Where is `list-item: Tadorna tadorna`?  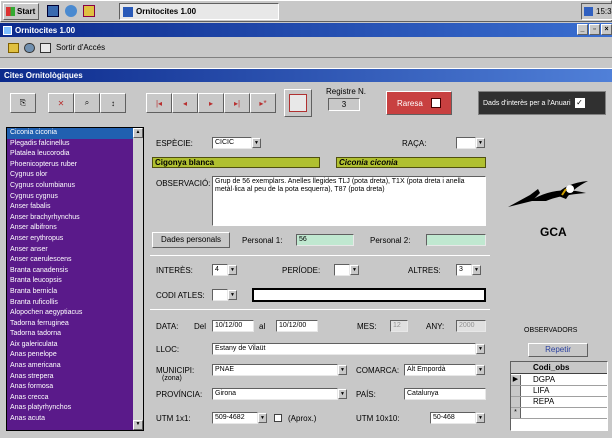
list-item: Tadorna tadorna is located at coordinates (70, 334).